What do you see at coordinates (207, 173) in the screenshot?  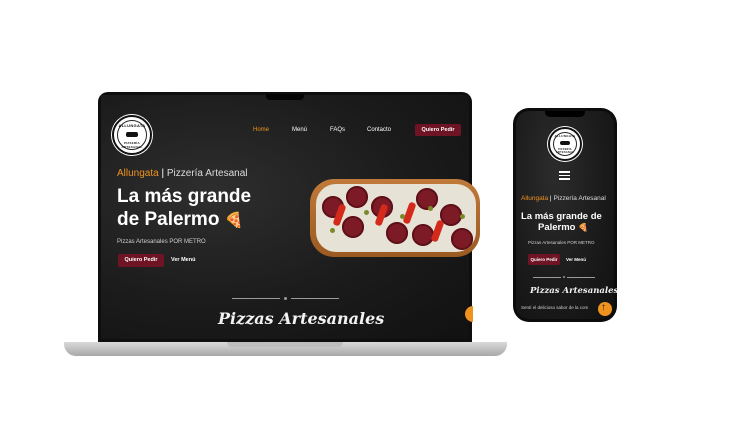 I see `brand-subtitle: Pizzería Artesanal` at bounding box center [207, 173].